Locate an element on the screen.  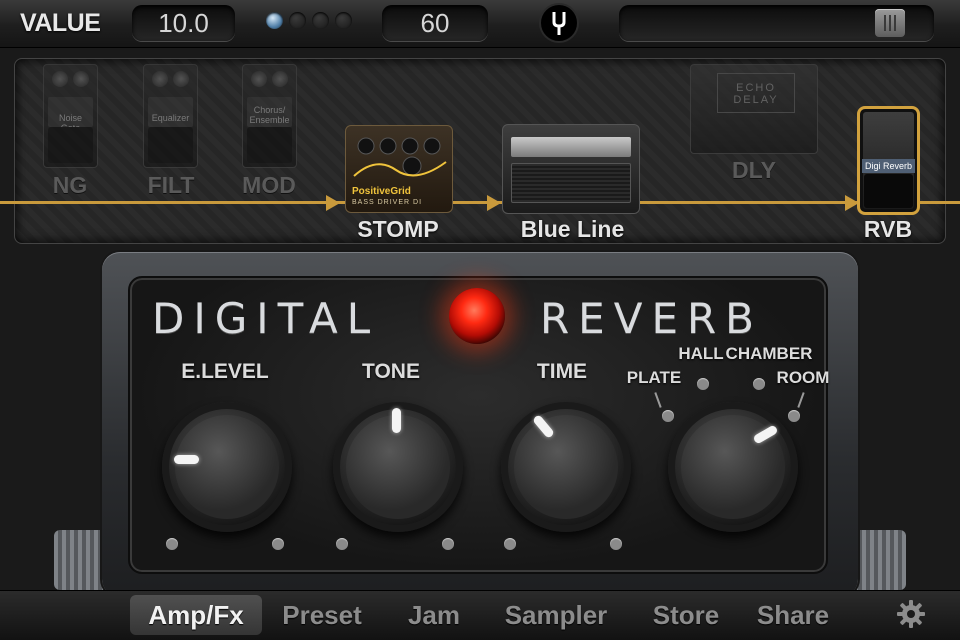
mode-option-room: ROOM is located at coordinates (803, 378).